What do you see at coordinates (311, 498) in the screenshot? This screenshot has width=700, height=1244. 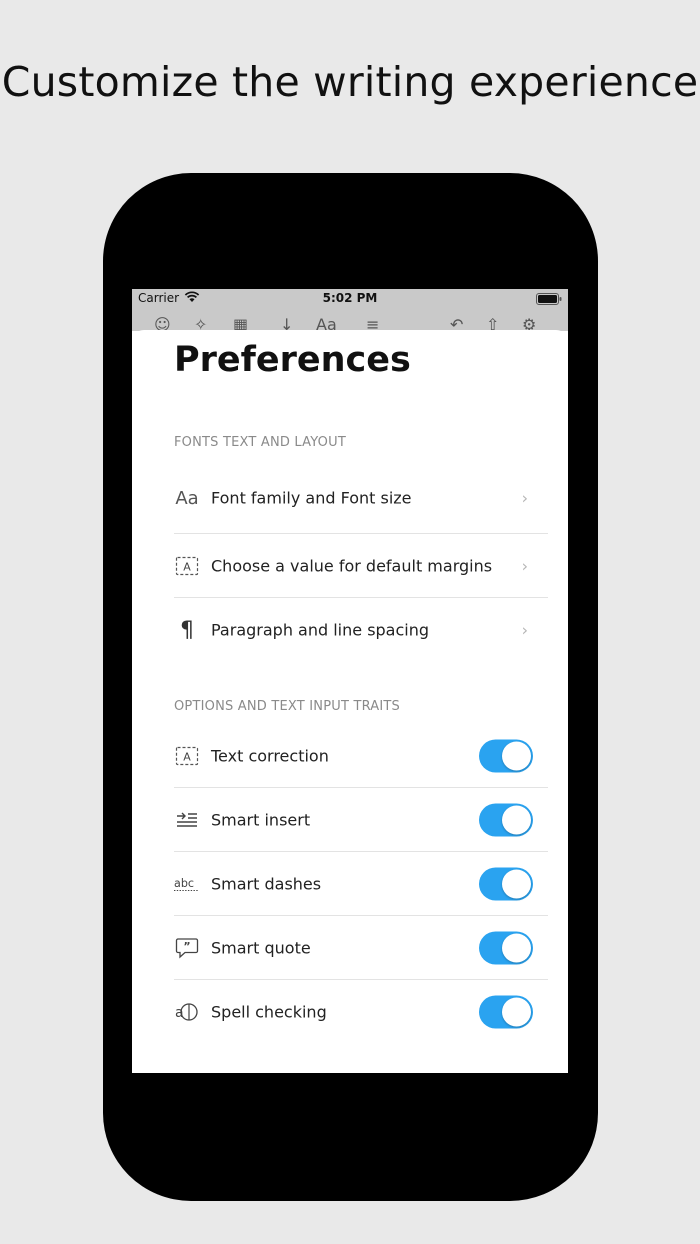 I see `row-label: Font family and Font size` at bounding box center [311, 498].